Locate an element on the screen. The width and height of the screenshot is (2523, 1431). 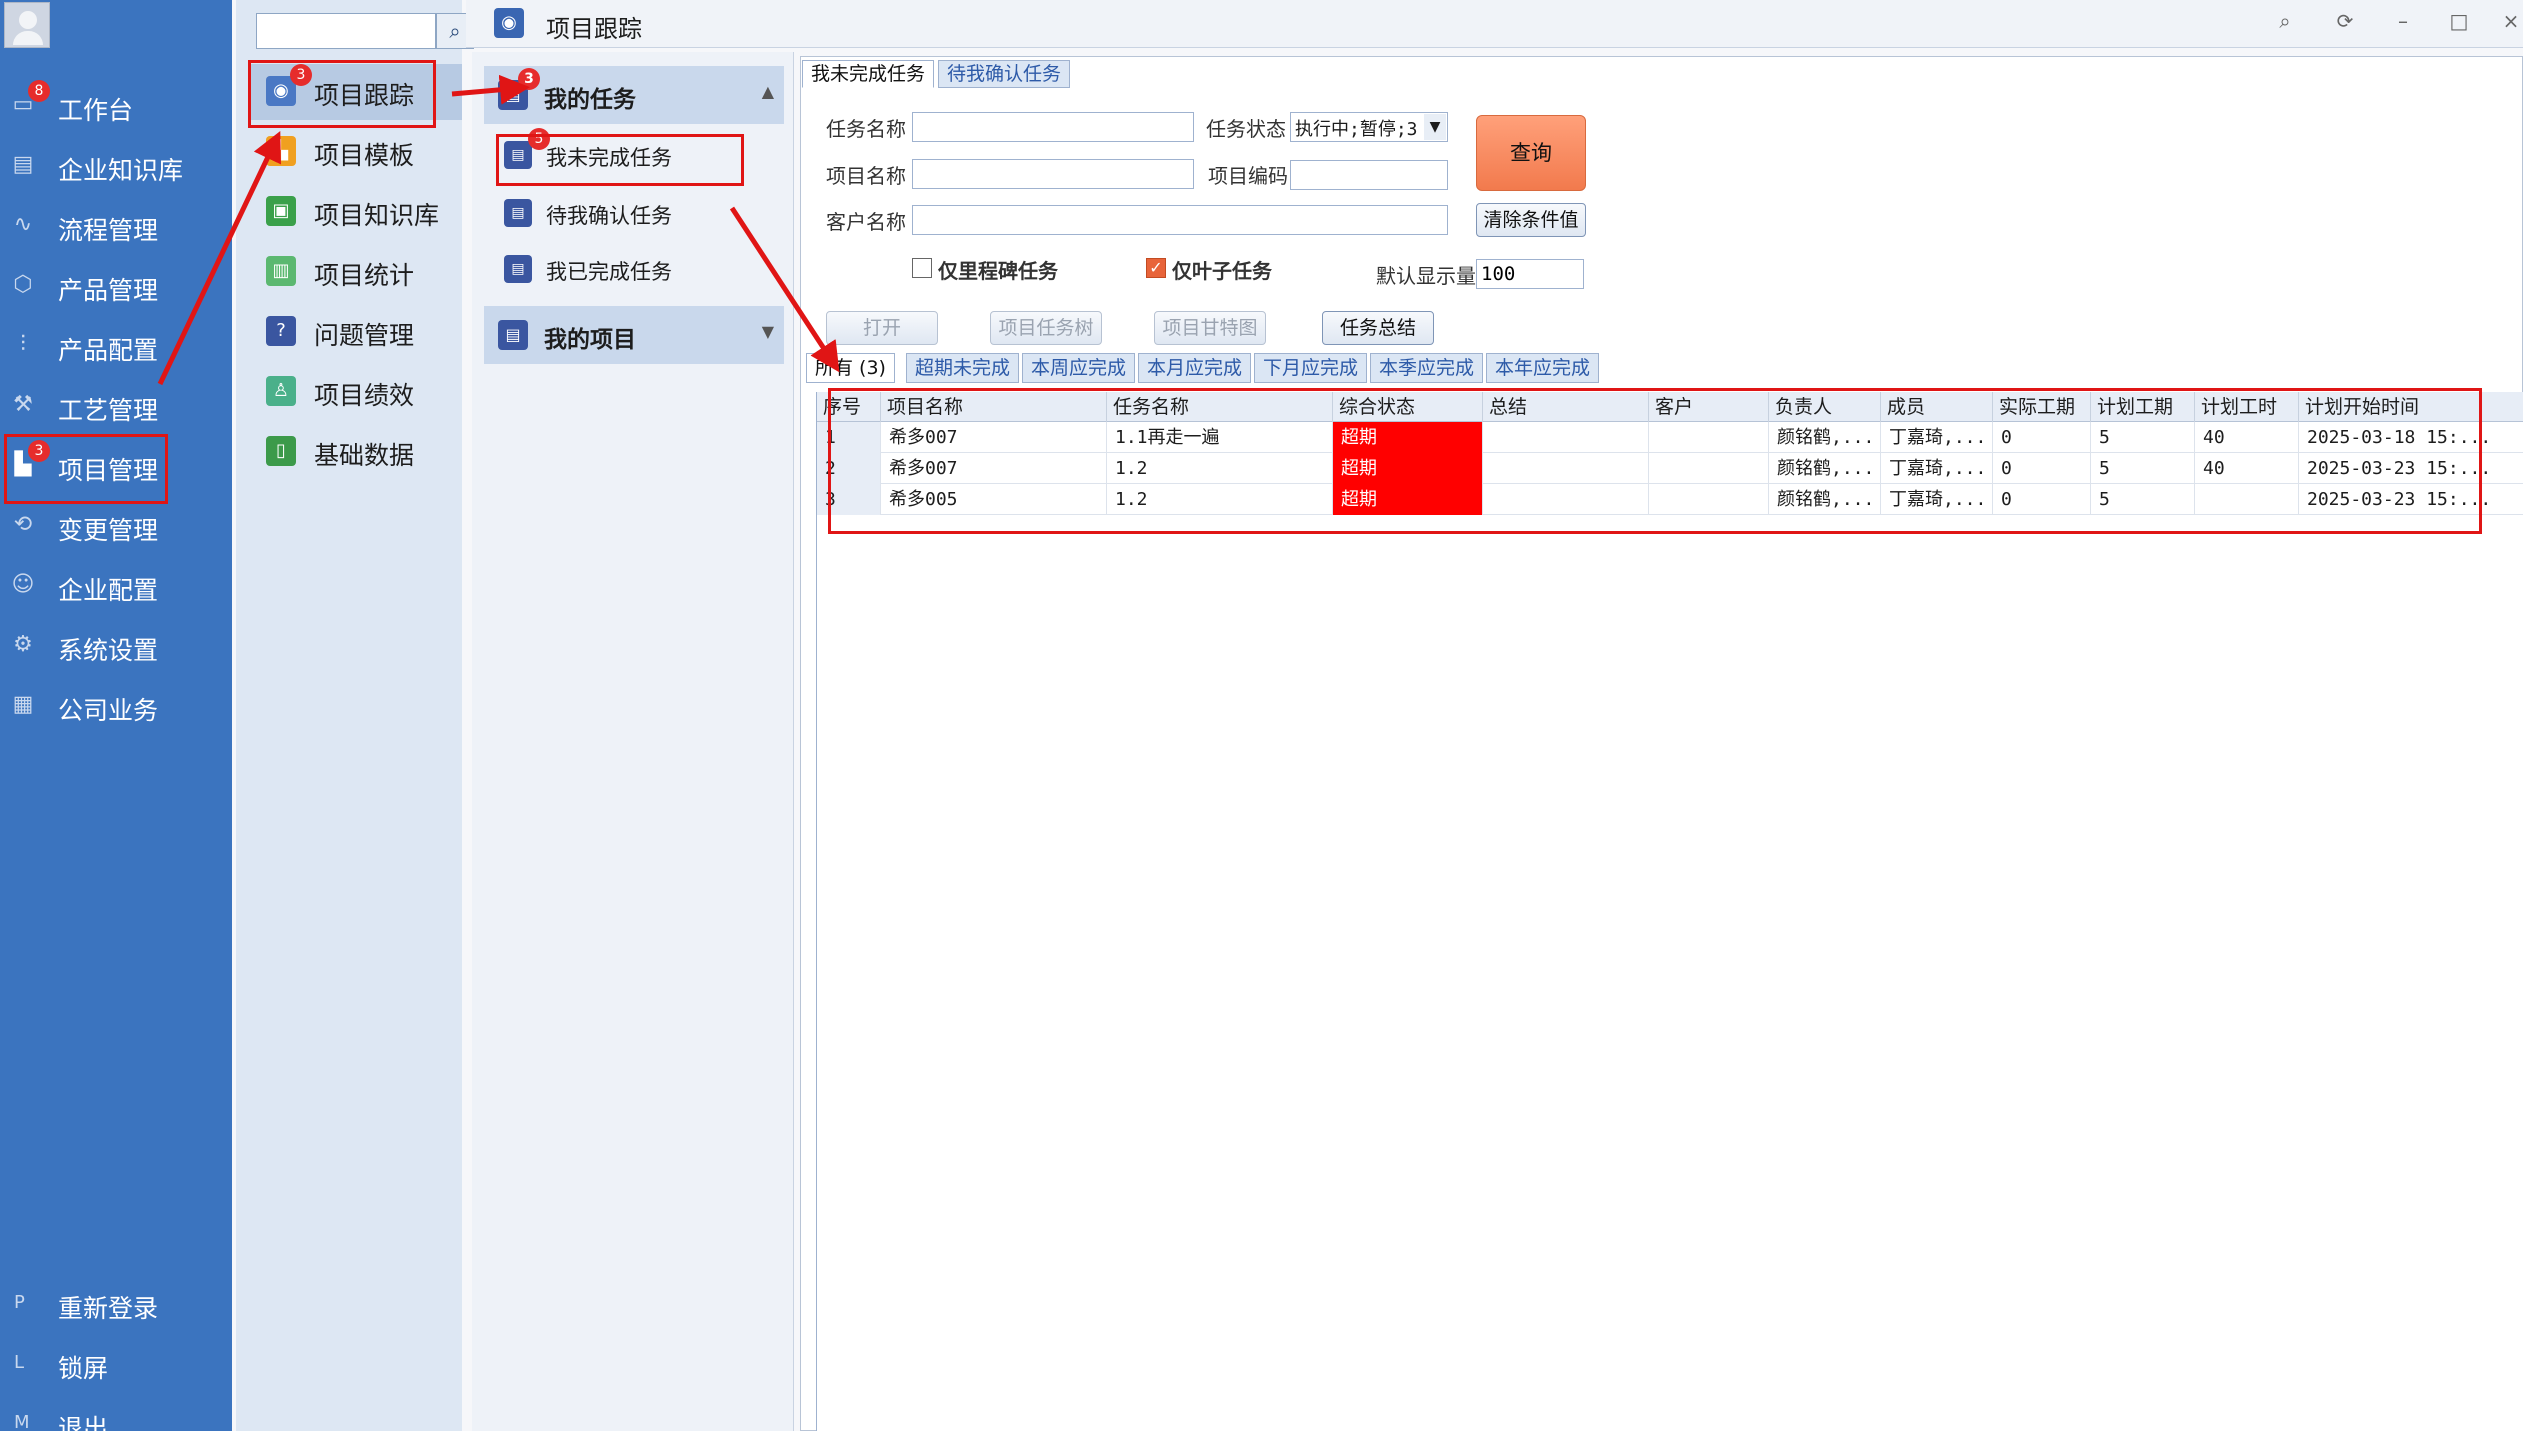
annotation-arrows is located at coordinates (498, 230).